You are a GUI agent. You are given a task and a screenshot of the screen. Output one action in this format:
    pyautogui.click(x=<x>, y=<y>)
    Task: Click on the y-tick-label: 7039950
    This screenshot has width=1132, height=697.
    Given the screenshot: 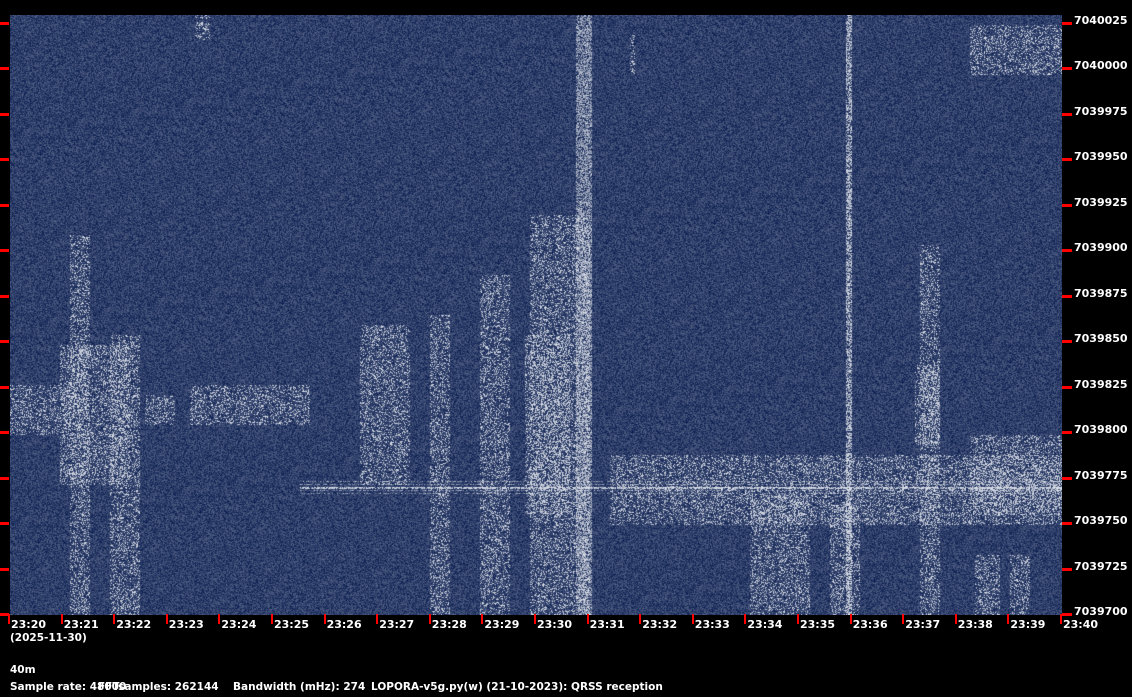 What is the action you would take?
    pyautogui.click(x=1101, y=157)
    